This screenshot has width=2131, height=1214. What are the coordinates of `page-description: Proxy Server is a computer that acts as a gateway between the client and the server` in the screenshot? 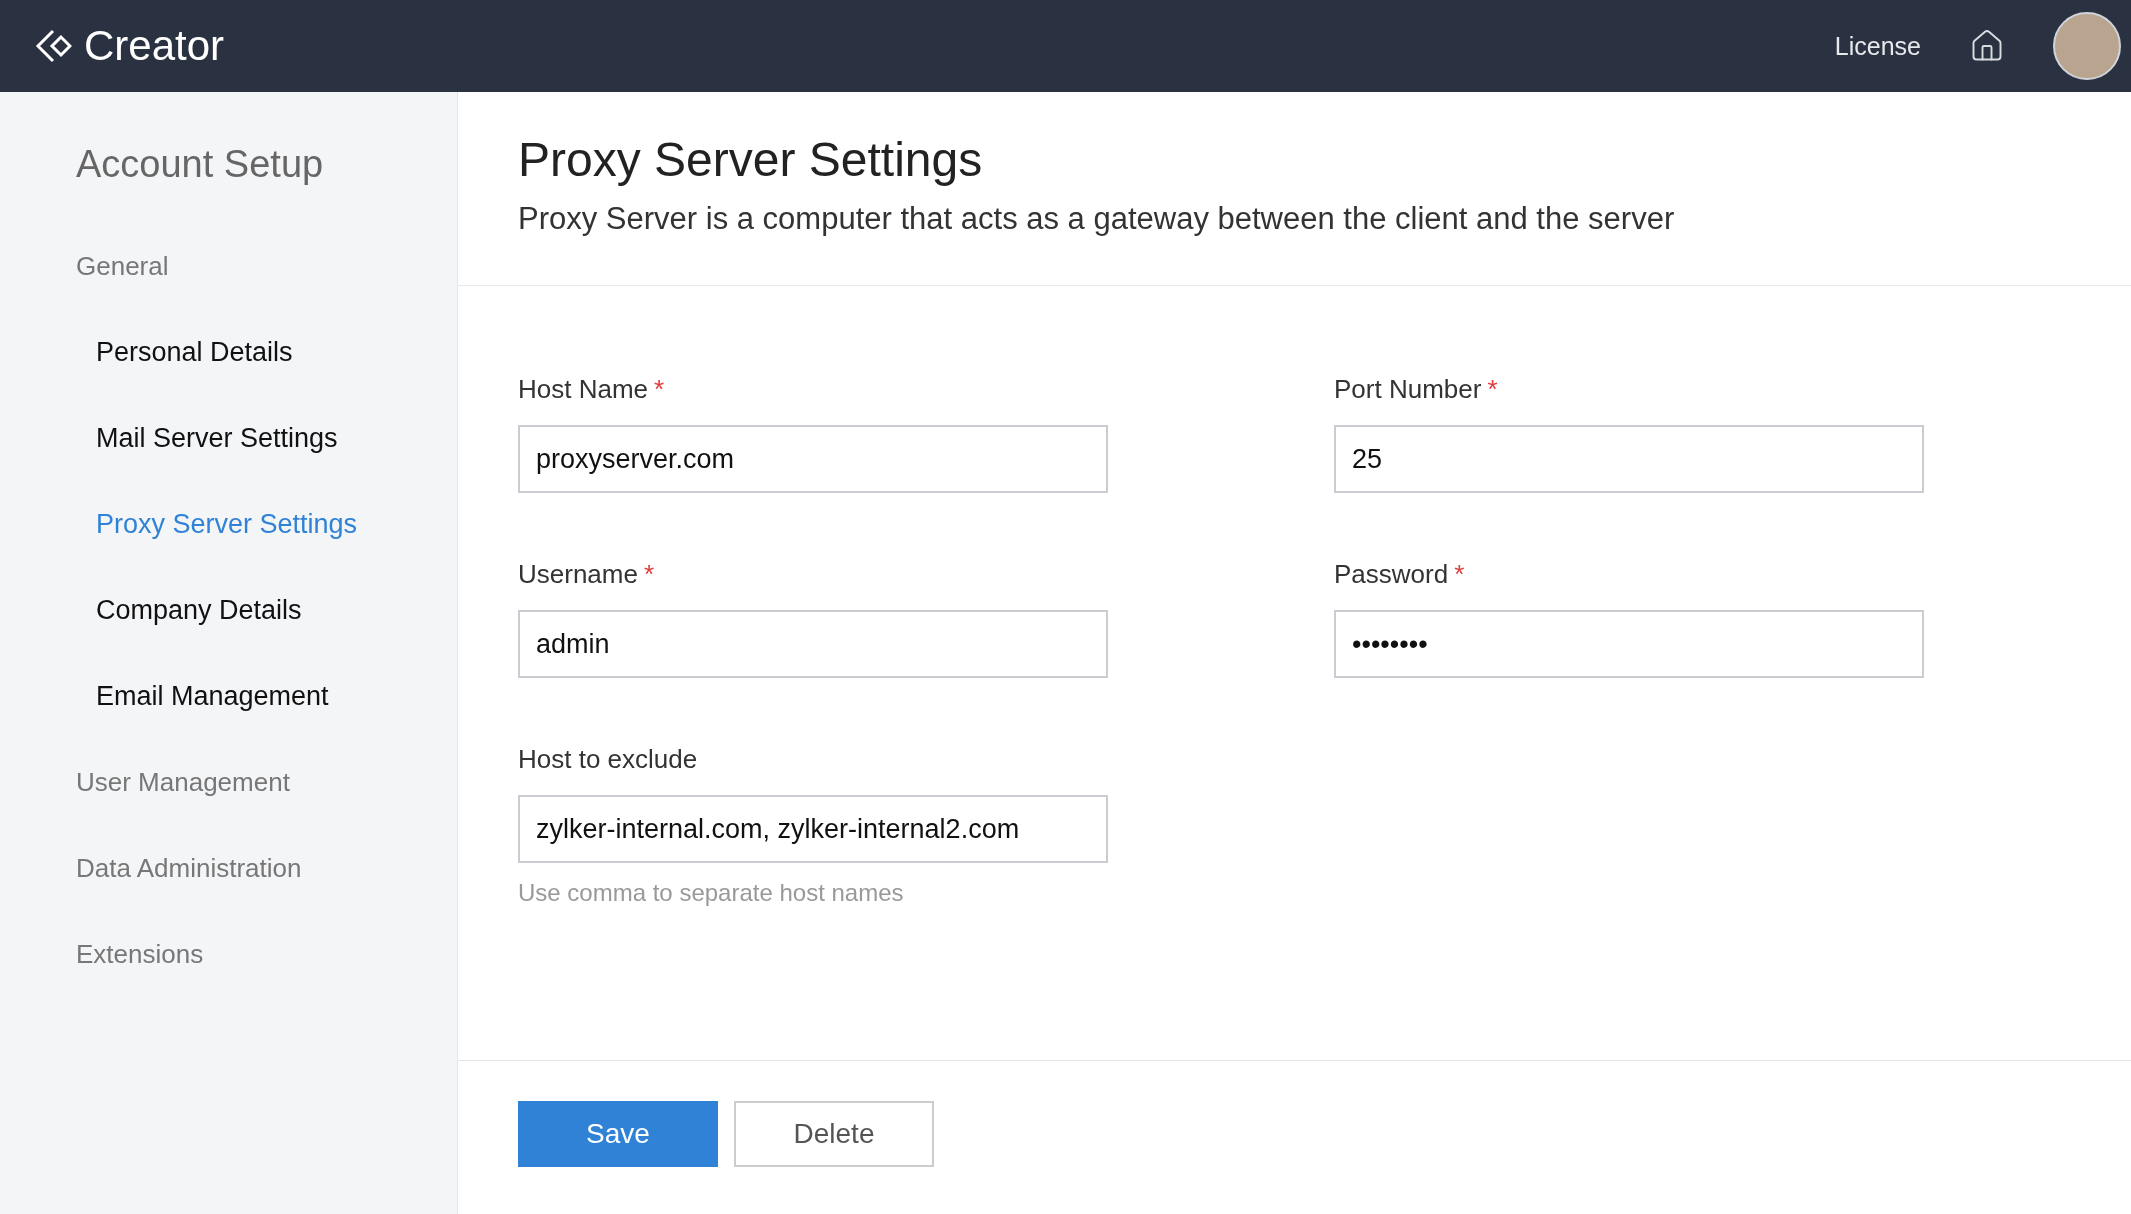 It's located at (1097, 219).